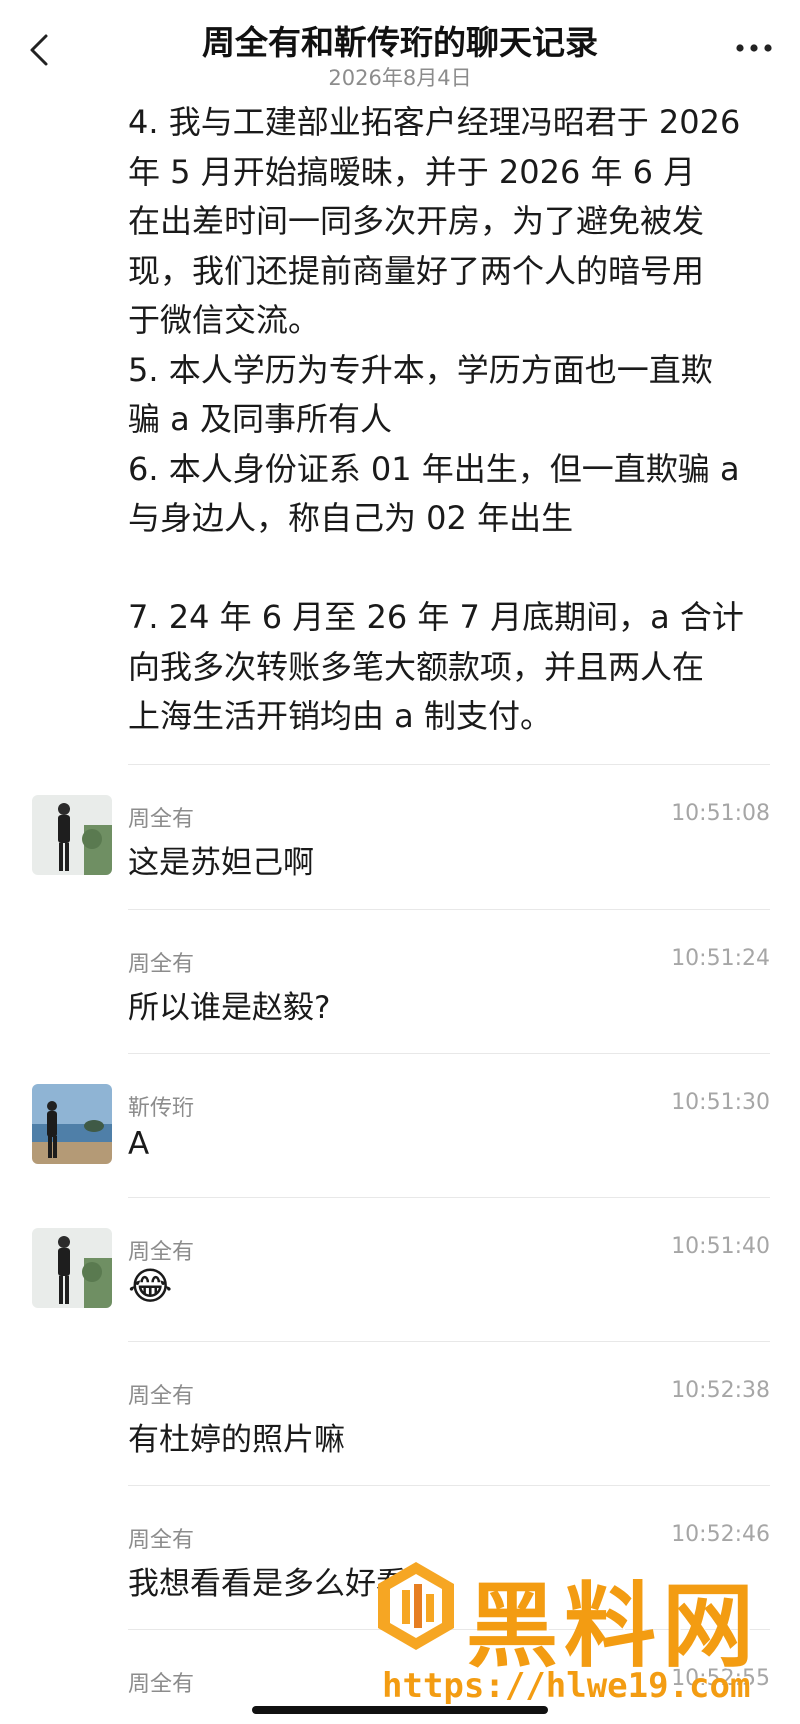  Describe the element at coordinates (400, 78) in the screenshot. I see `chat-date: 2026年8月4日` at that location.